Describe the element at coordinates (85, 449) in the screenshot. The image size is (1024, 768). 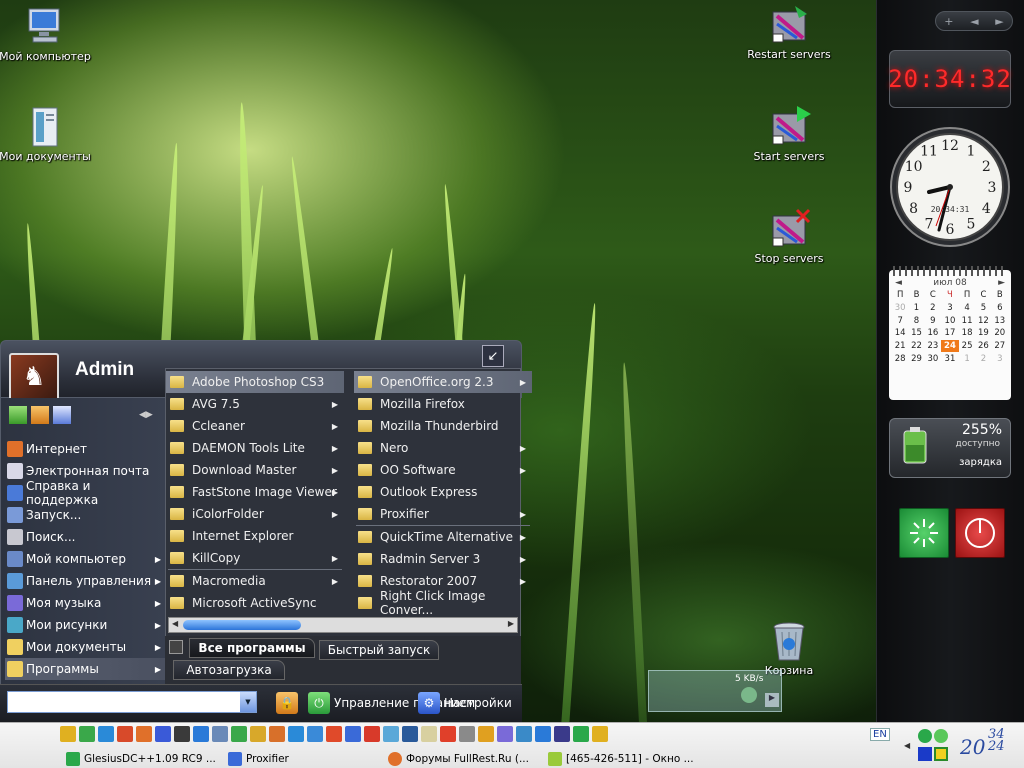
I see `start-menu-item: Интернет` at that location.